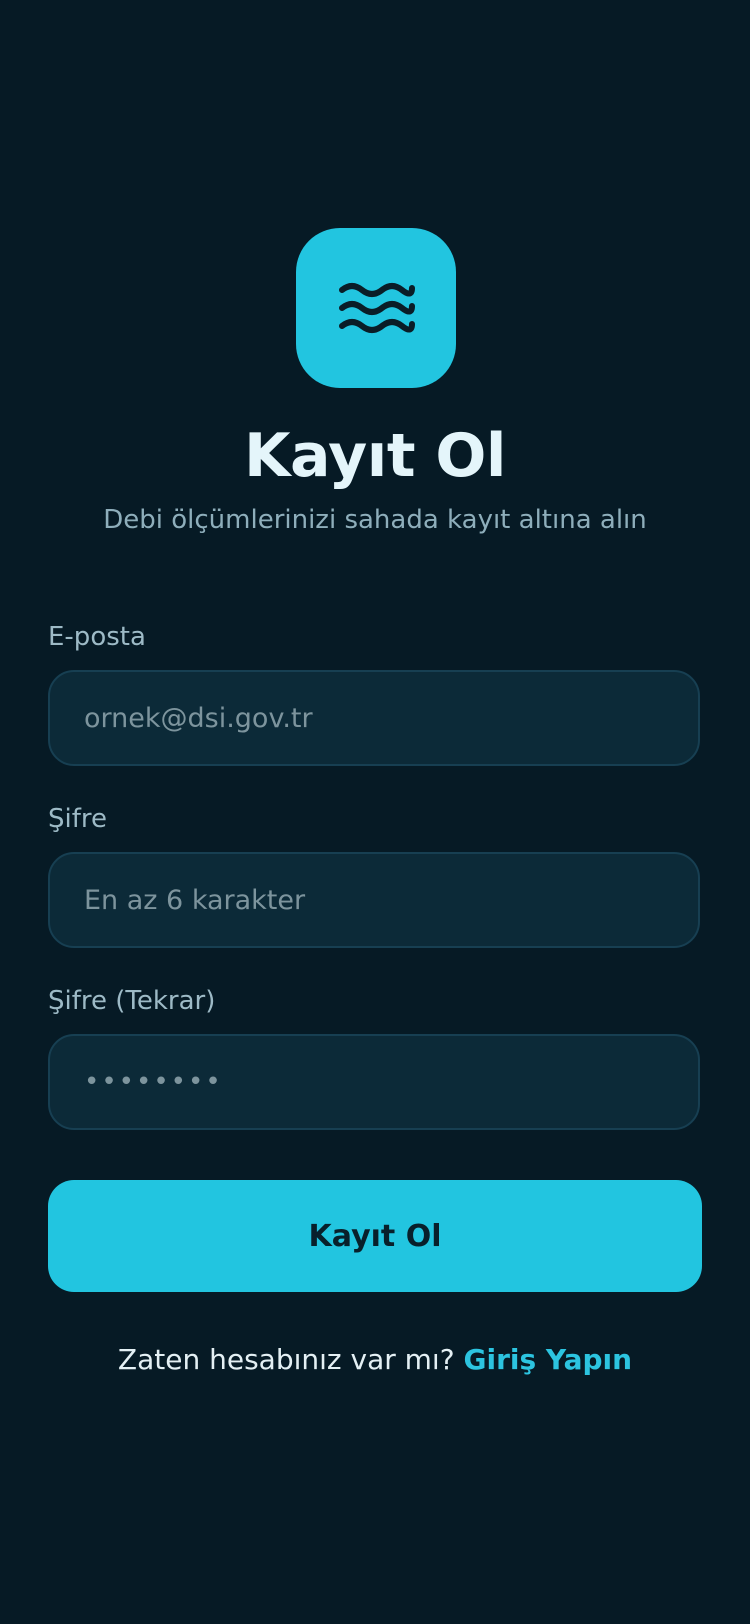  What do you see at coordinates (375, 456) in the screenshot?
I see `page-title: Kayıt Ol` at bounding box center [375, 456].